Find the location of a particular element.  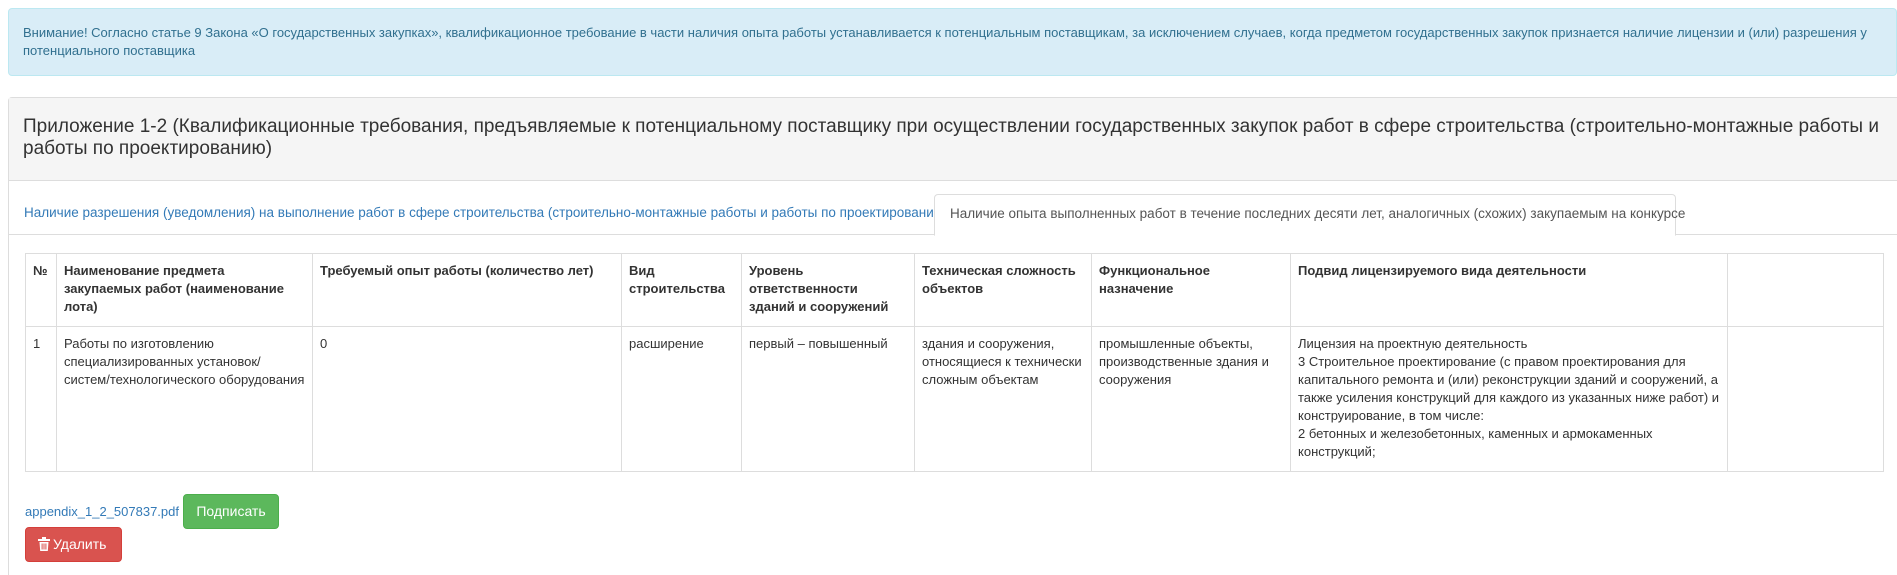

column-header-construction-type: Вид строительства is located at coordinates (681, 290).